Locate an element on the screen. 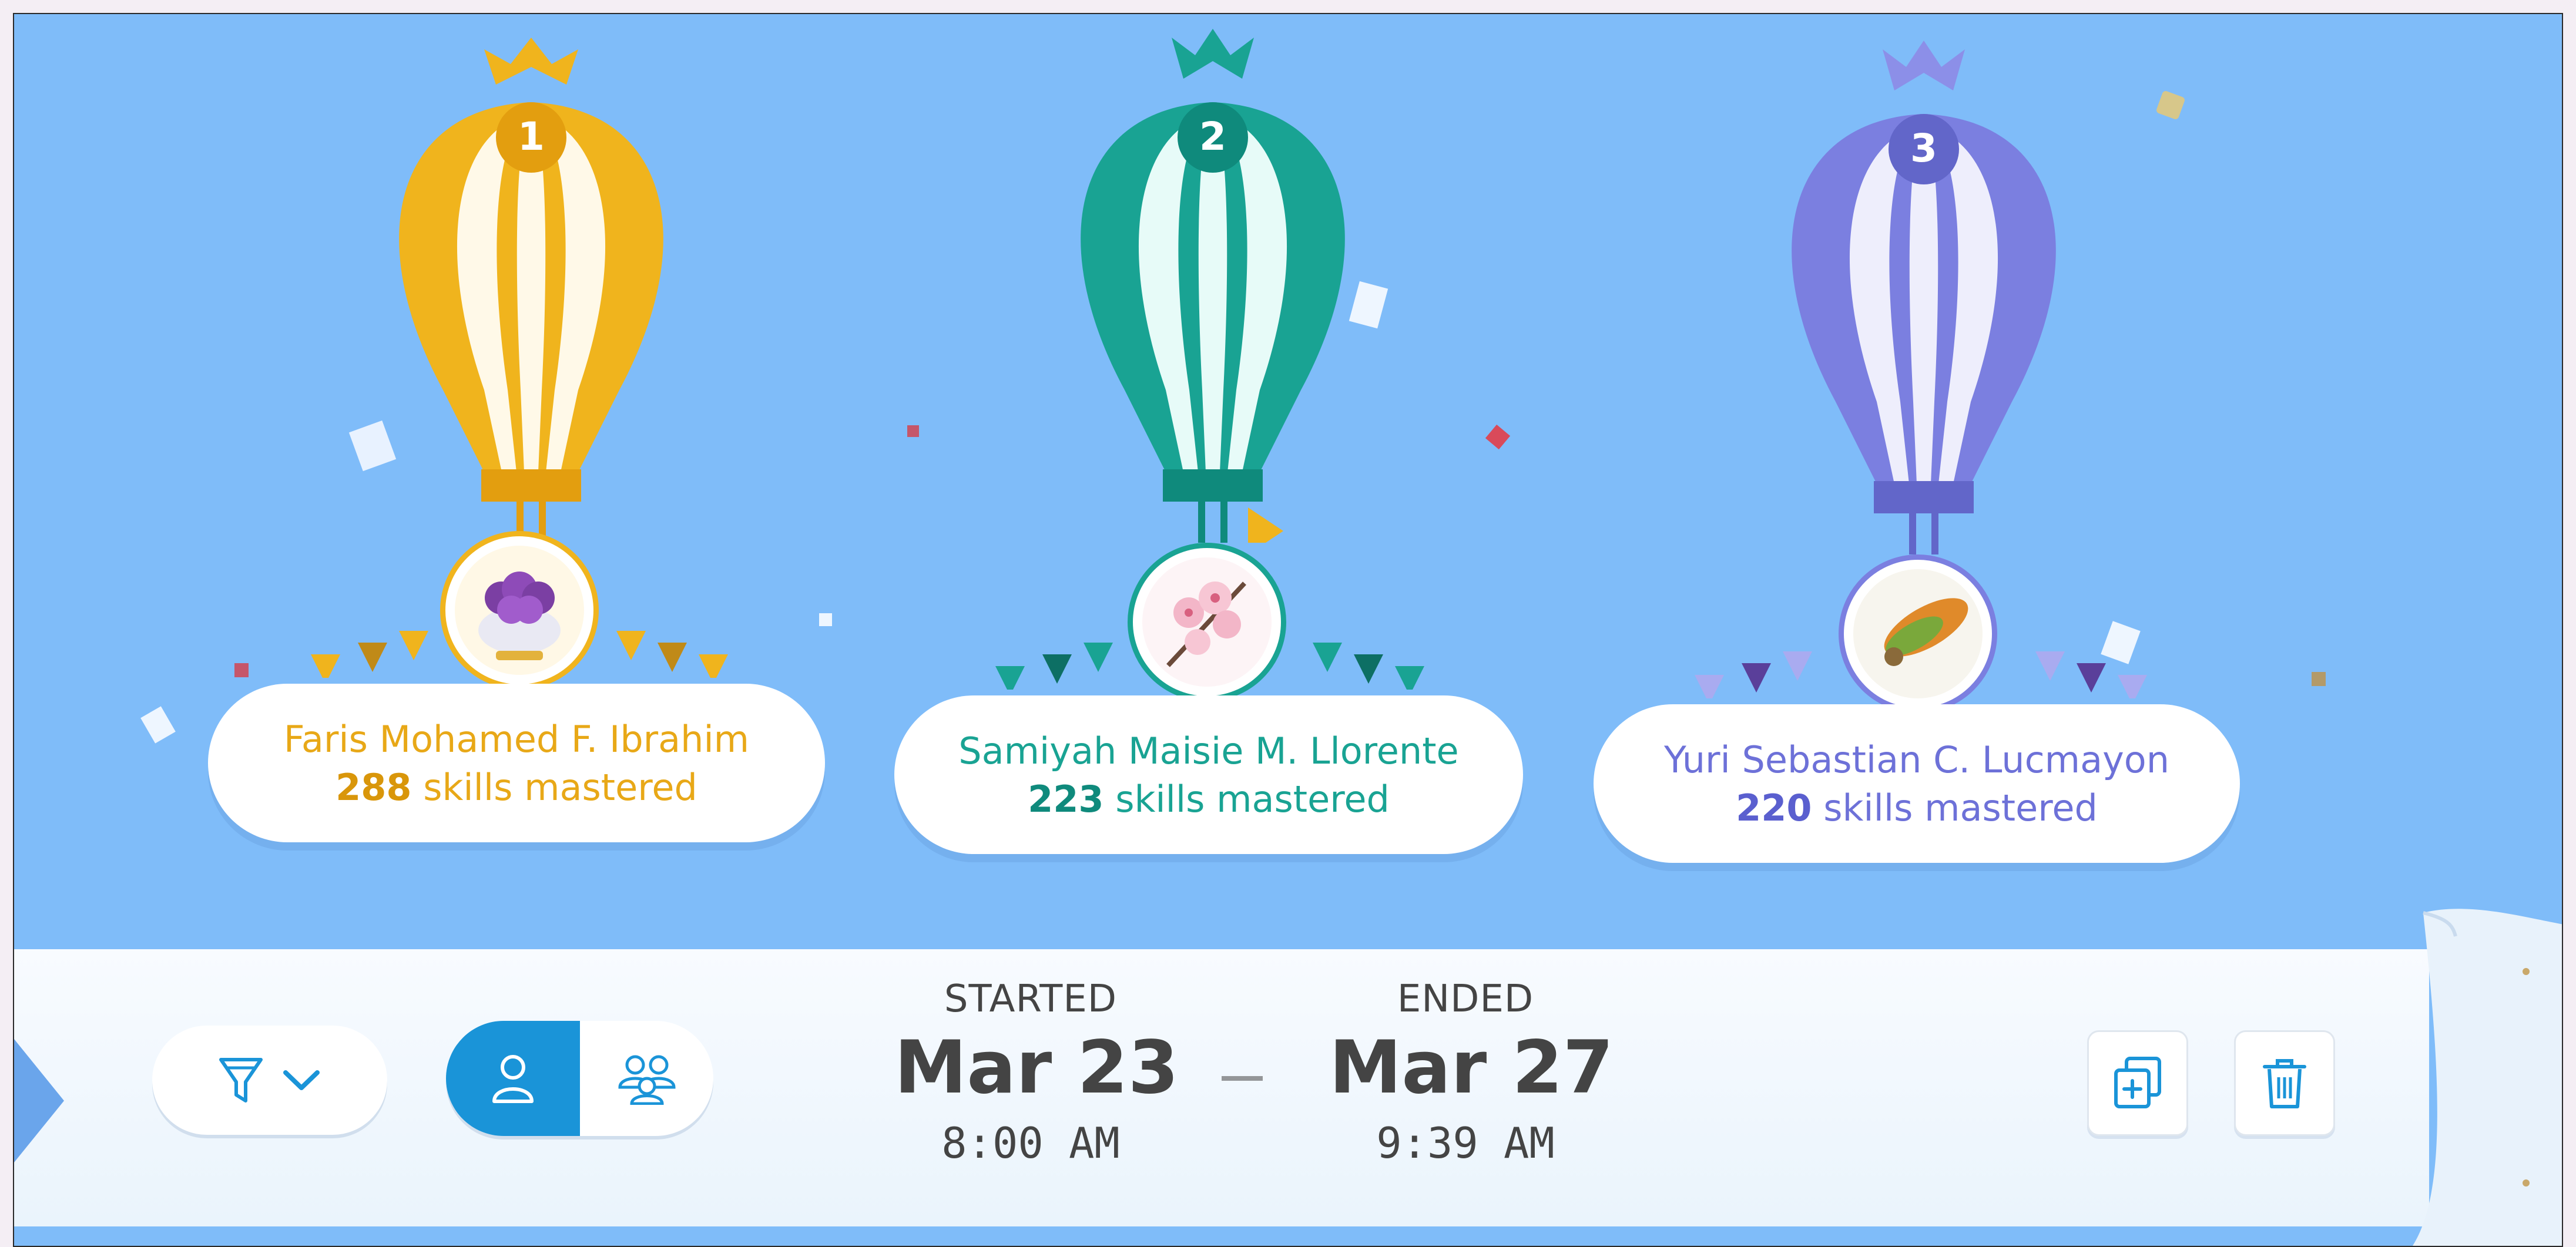 This screenshot has width=2576, height=1247. individual-view-button is located at coordinates (513, 1078).